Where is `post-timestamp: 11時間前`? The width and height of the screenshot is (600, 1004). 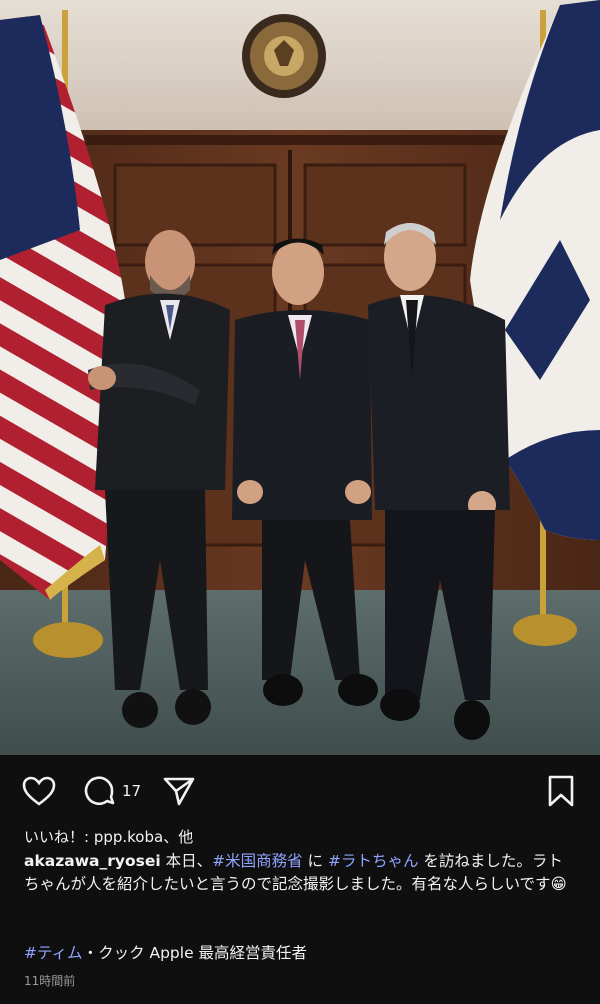 post-timestamp: 11時間前 is located at coordinates (50, 981).